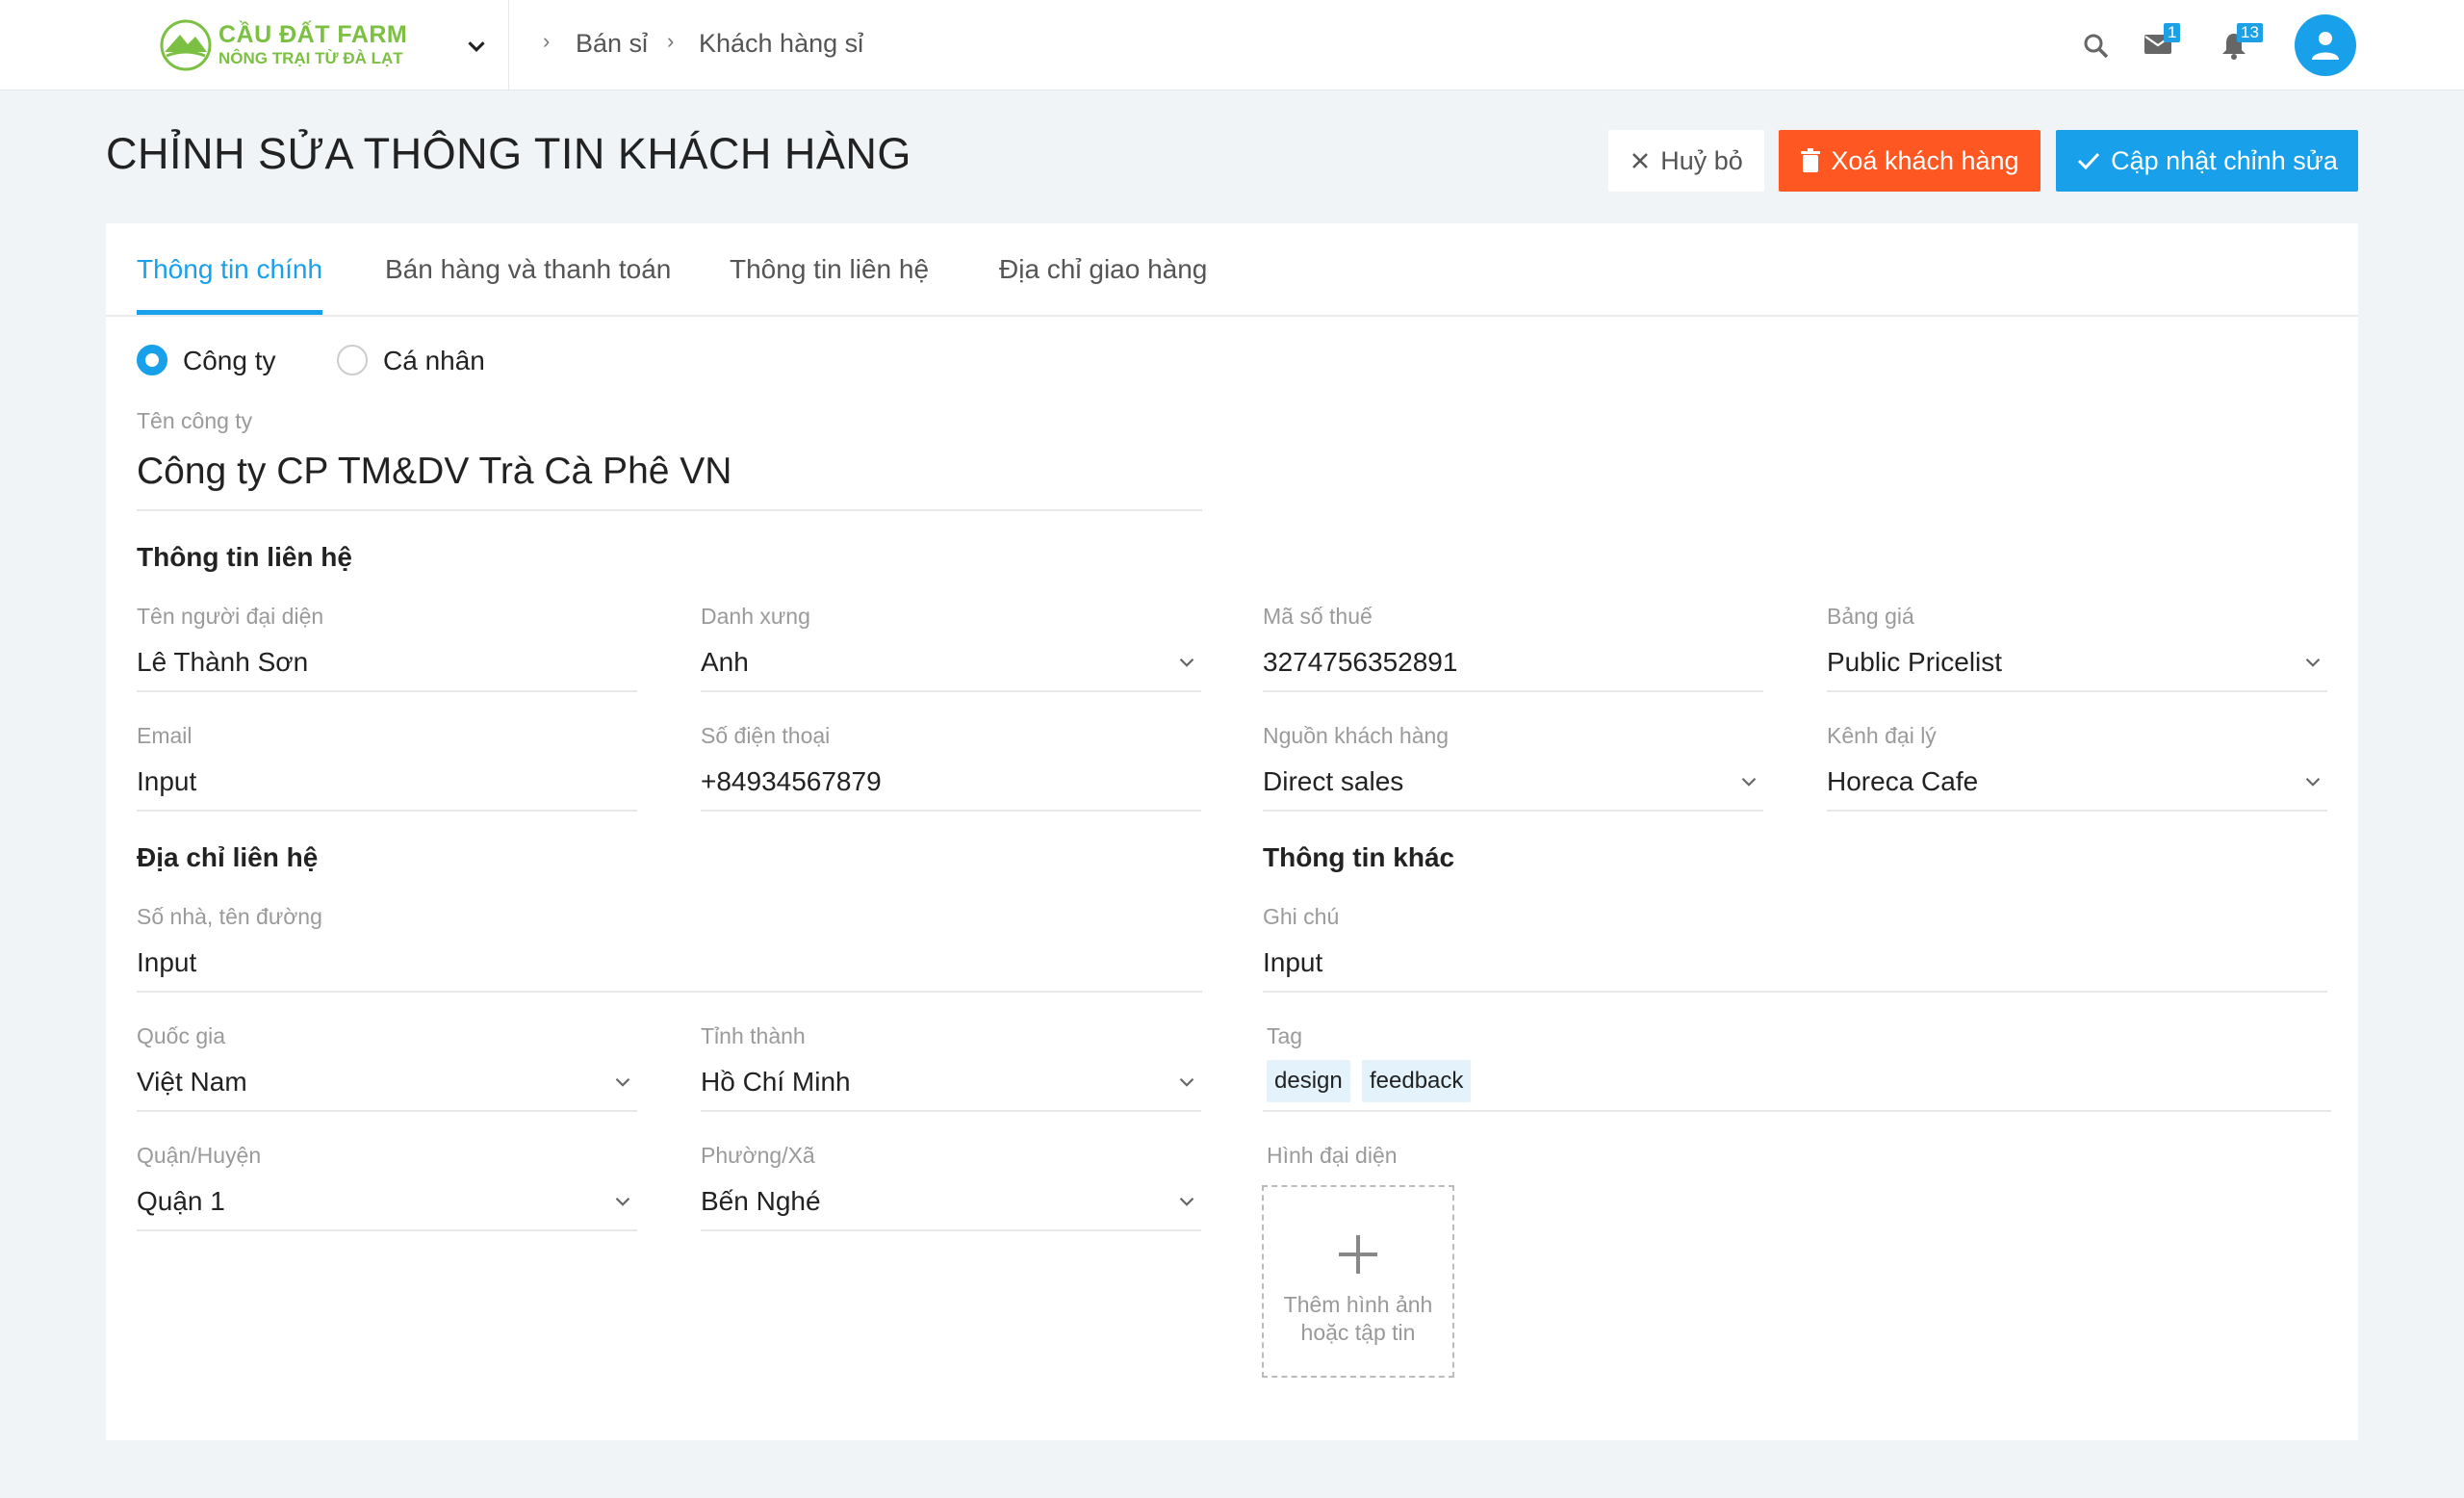  What do you see at coordinates (753, 1035) in the screenshot?
I see `province-label: Tỉnh thành` at bounding box center [753, 1035].